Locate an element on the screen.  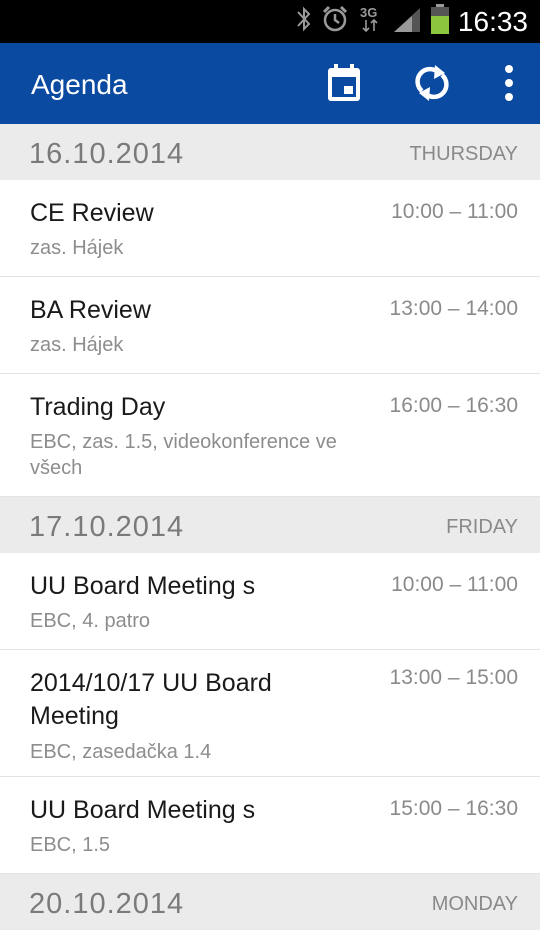
overflow-menu-button is located at coordinates (509, 85).